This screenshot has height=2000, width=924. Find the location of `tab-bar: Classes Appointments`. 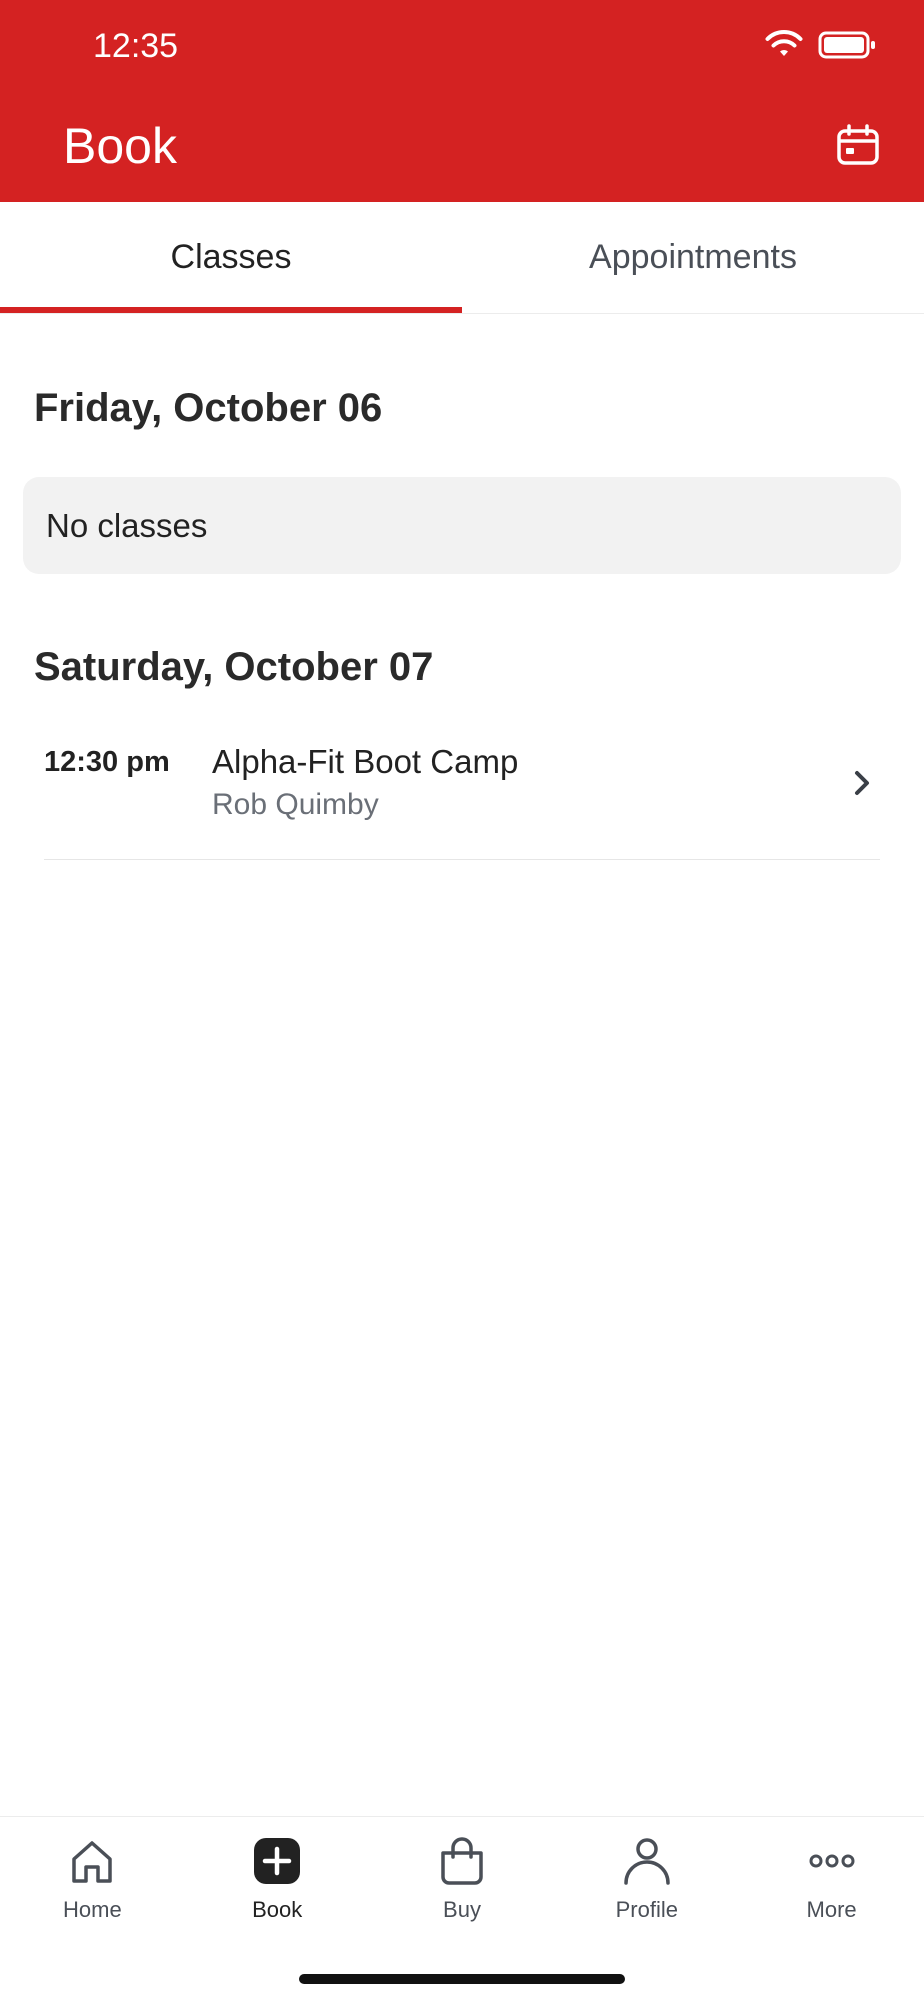

tab-bar: Classes Appointments is located at coordinates (462, 258).